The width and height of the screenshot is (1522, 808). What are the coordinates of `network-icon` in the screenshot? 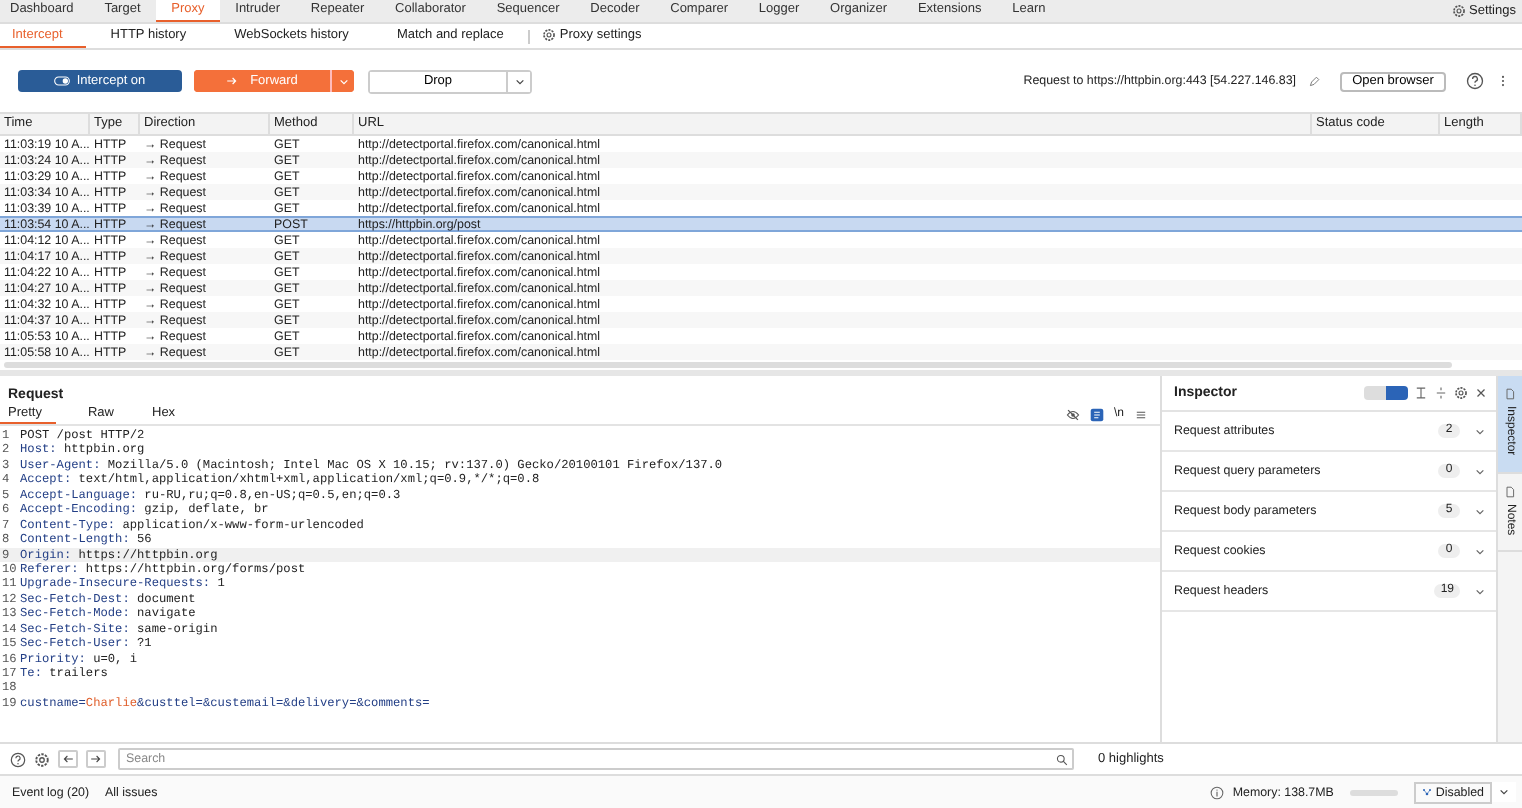 It's located at (1426, 792).